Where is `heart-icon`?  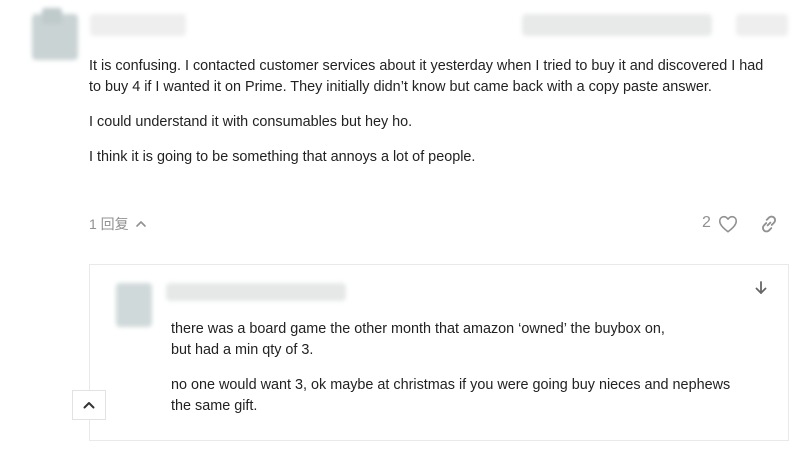
heart-icon is located at coordinates (728, 224).